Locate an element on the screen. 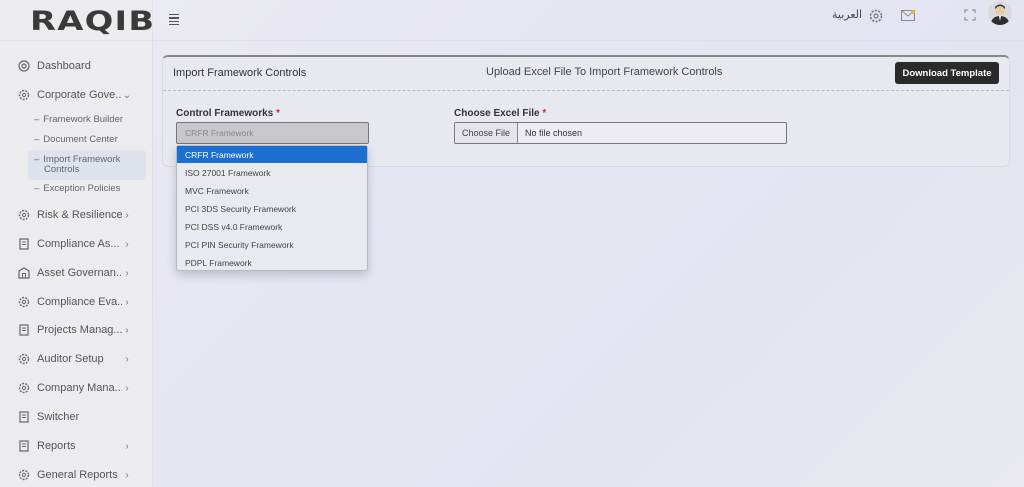 The height and width of the screenshot is (487, 1024). sidebar-subitem-exception-policies: – Exception Policies is located at coordinates (77, 189).